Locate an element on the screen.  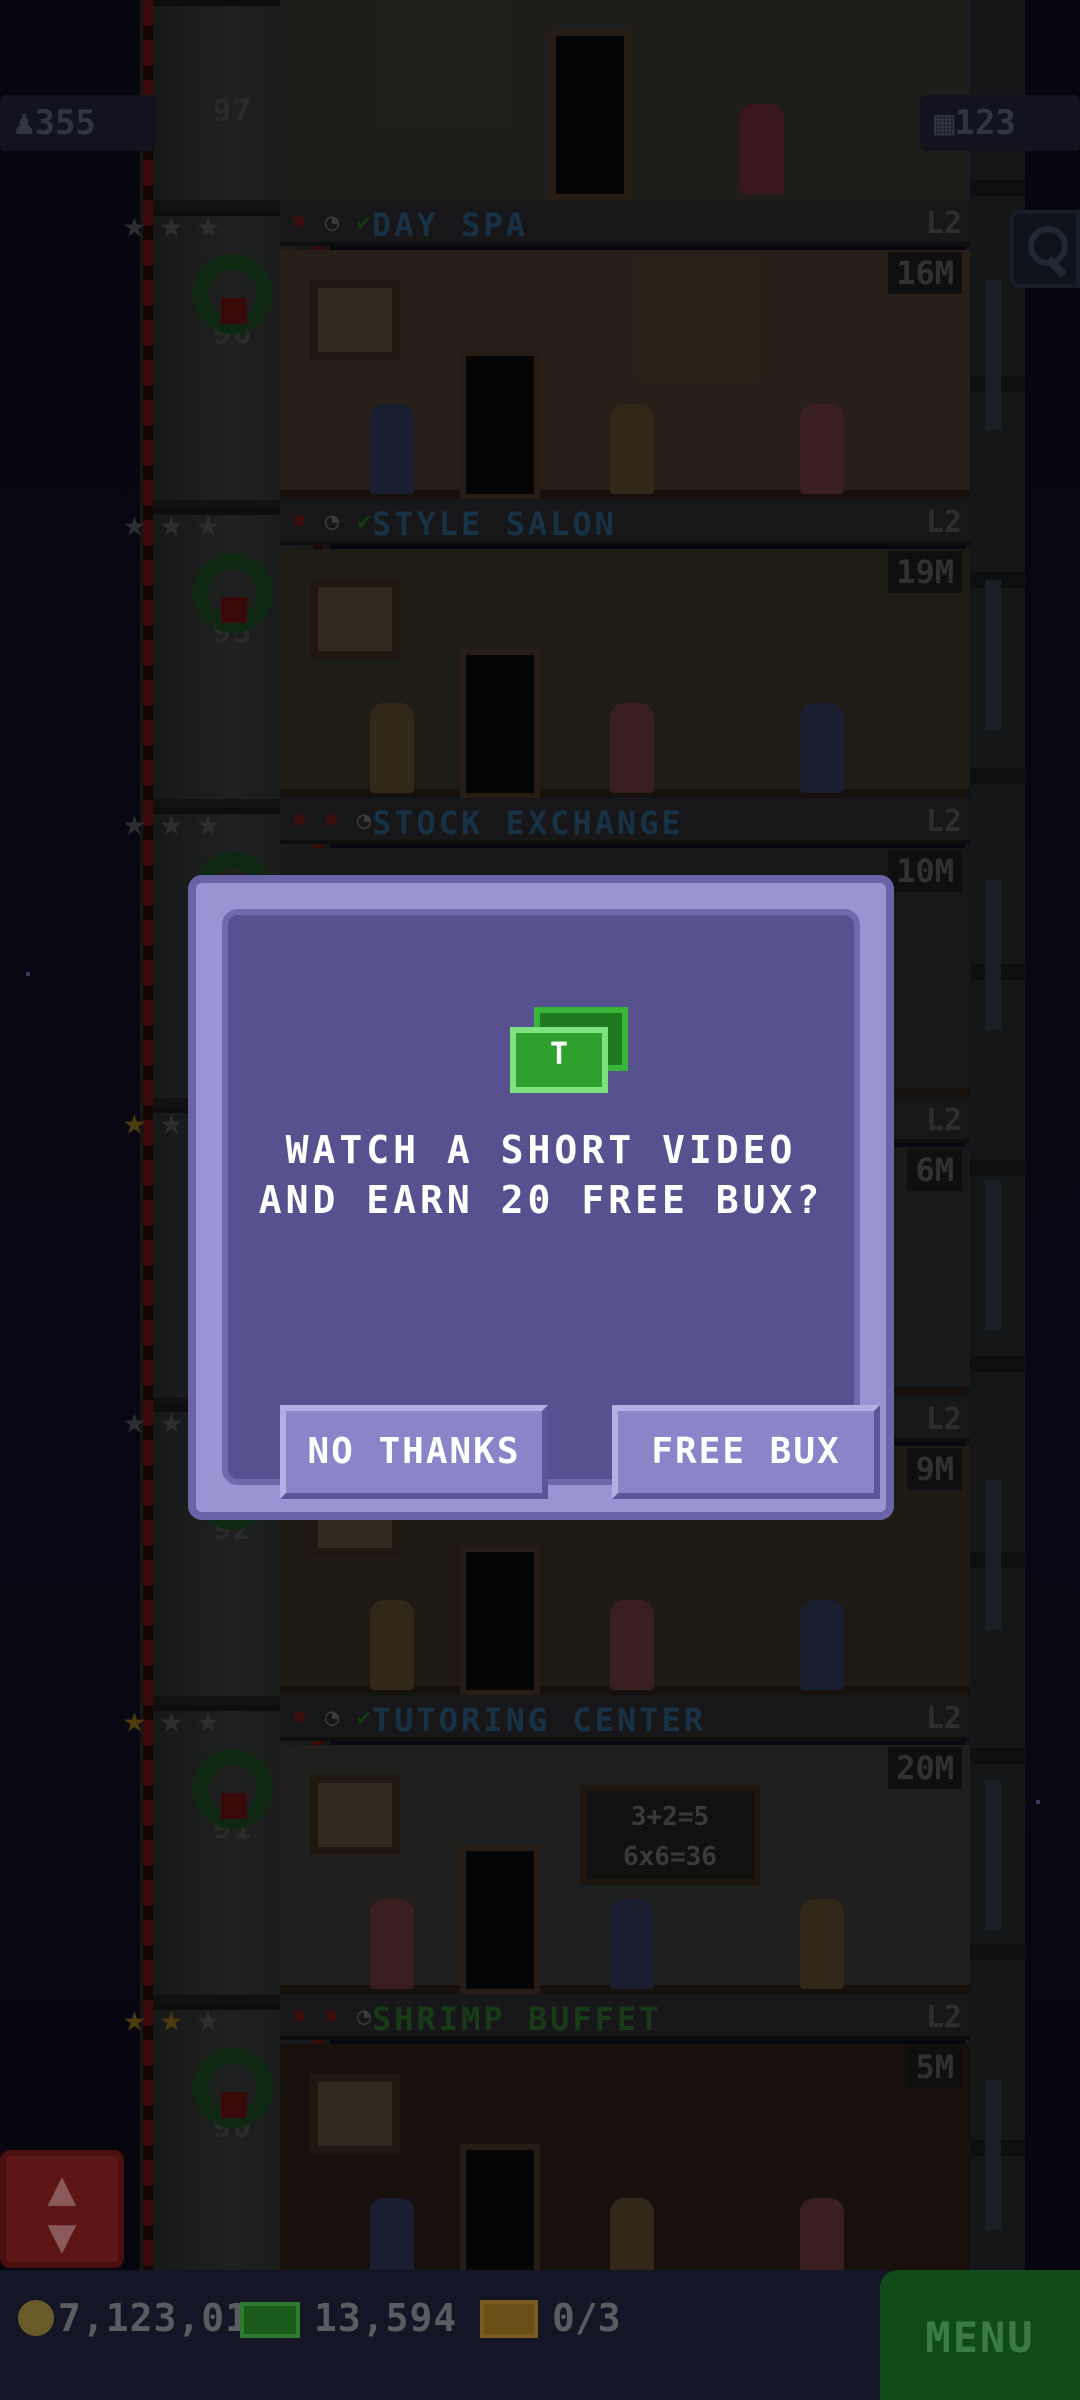
vip-ticket-value: 0/3 is located at coordinates (586, 2318).